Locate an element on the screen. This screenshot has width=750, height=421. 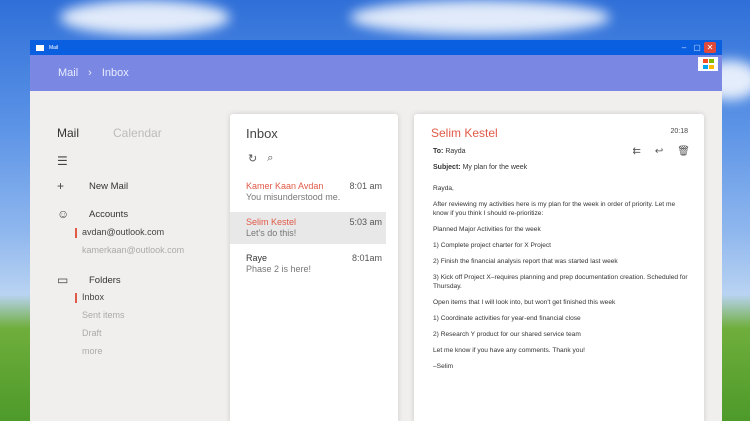
breadcrumb: Mail › Inbox is located at coordinates (376, 73).